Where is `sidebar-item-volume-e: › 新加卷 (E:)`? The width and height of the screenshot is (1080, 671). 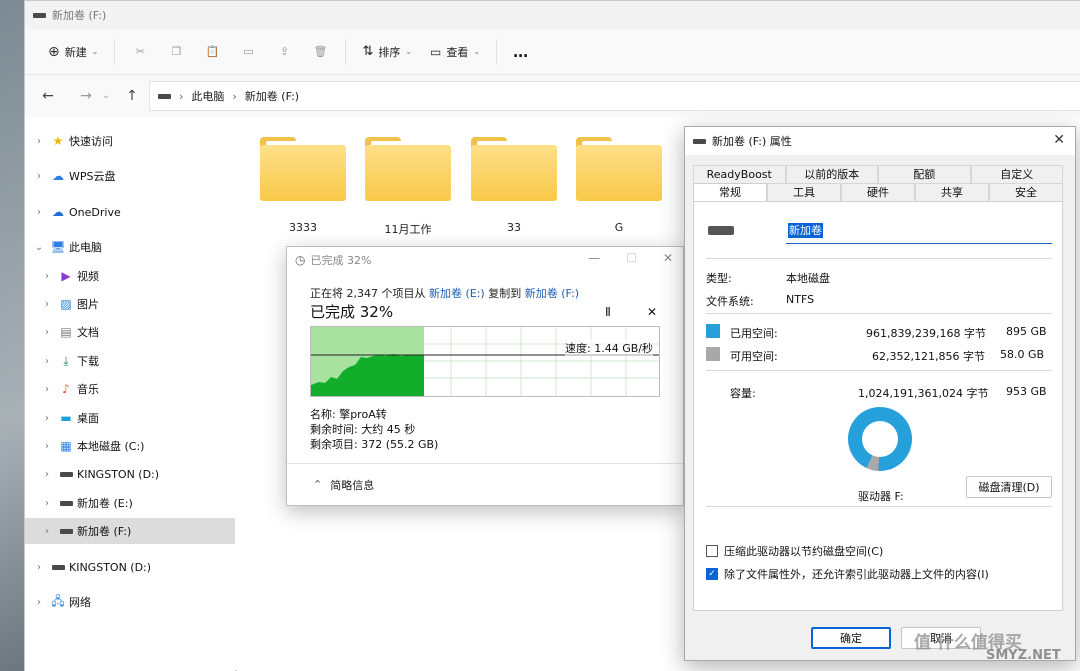
sidebar-item-volume-e: › 新加卷 (E:) is located at coordinates (130, 503).